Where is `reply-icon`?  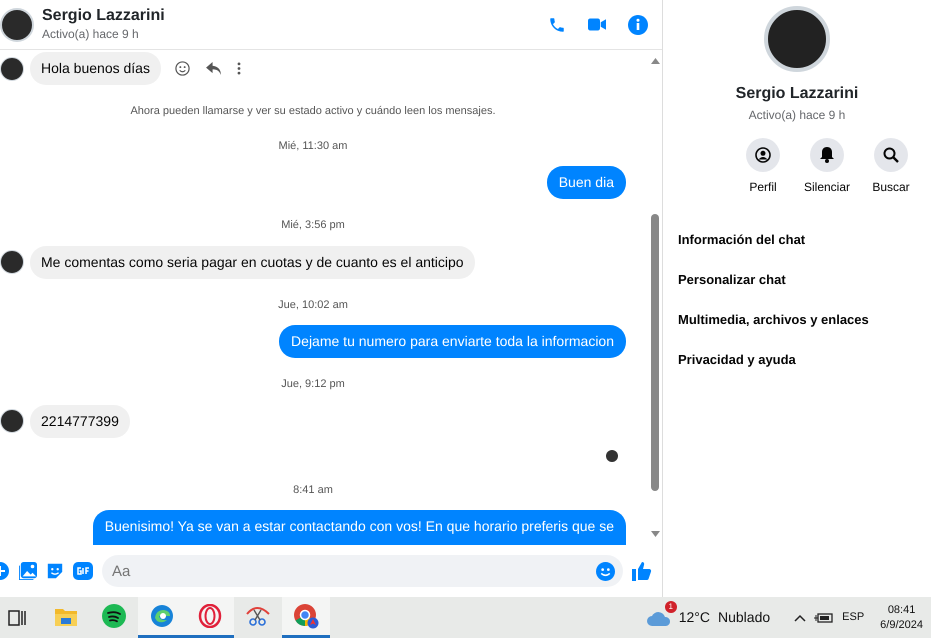
reply-icon is located at coordinates (213, 68).